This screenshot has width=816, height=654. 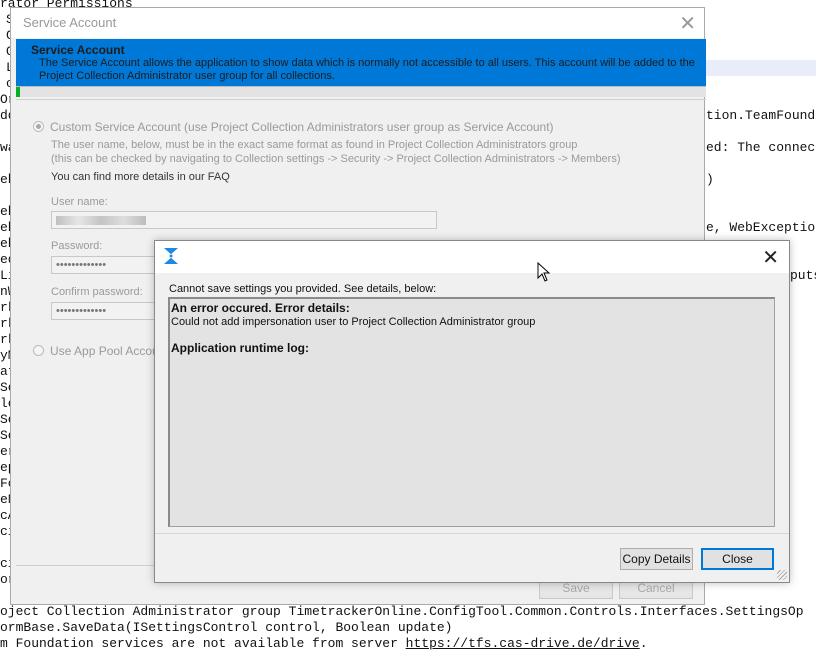 What do you see at coordinates (38, 126) in the screenshot?
I see `custom-account-radio` at bounding box center [38, 126].